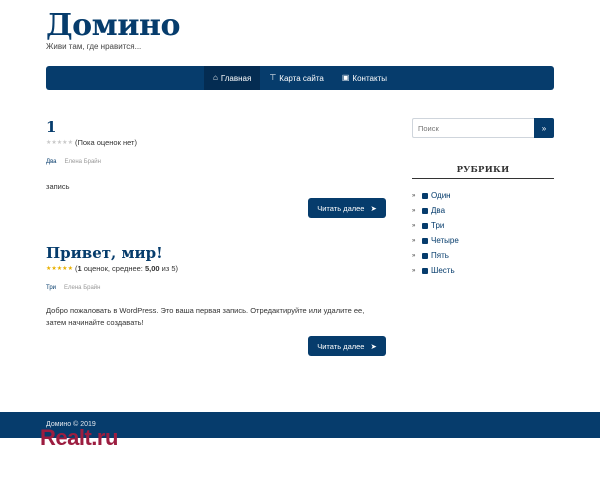 Image resolution: width=600 pixels, height=480 pixels. What do you see at coordinates (113, 25) in the screenshot?
I see `site-title: Домино` at bounding box center [113, 25].